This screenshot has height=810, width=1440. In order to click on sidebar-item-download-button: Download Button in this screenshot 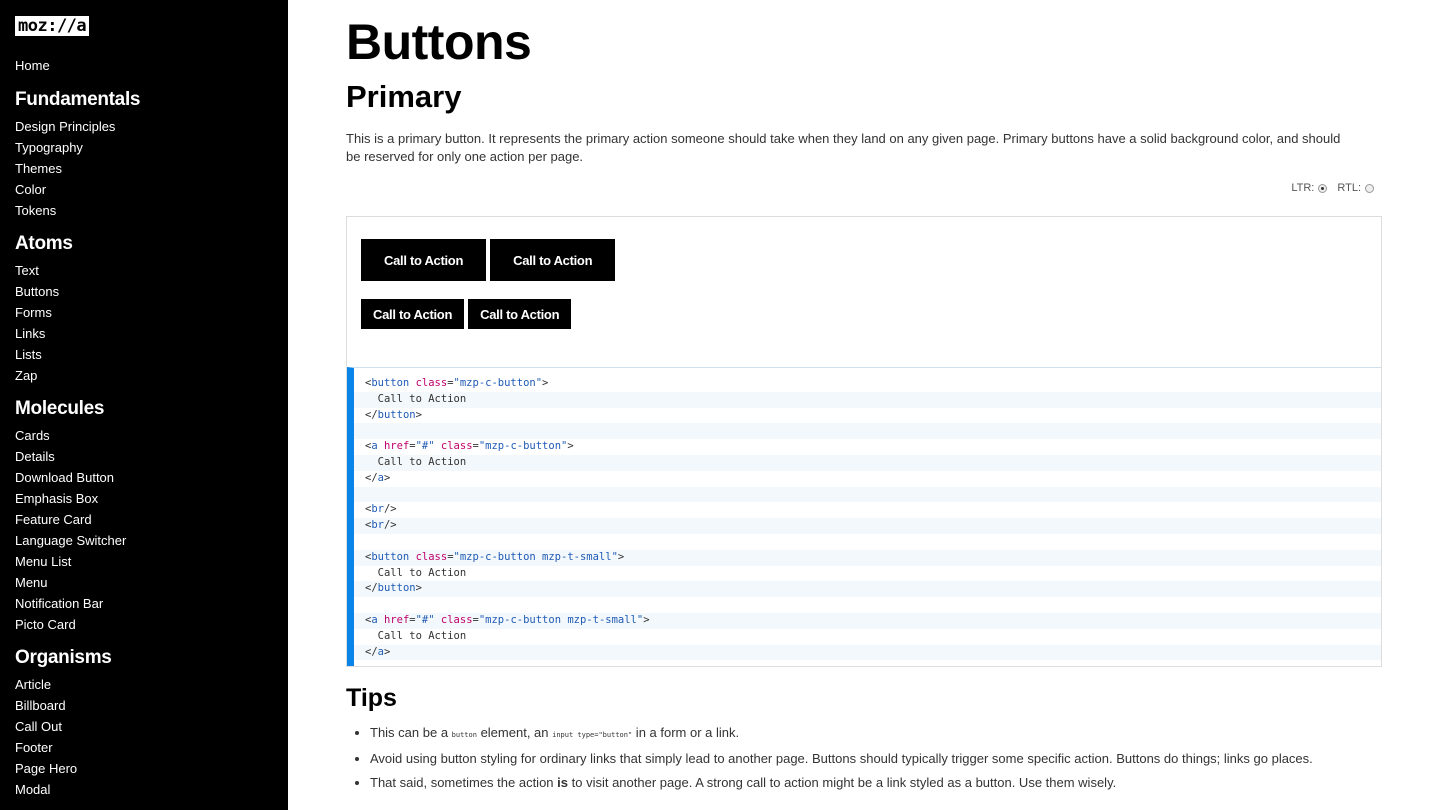, I will do `click(64, 477)`.